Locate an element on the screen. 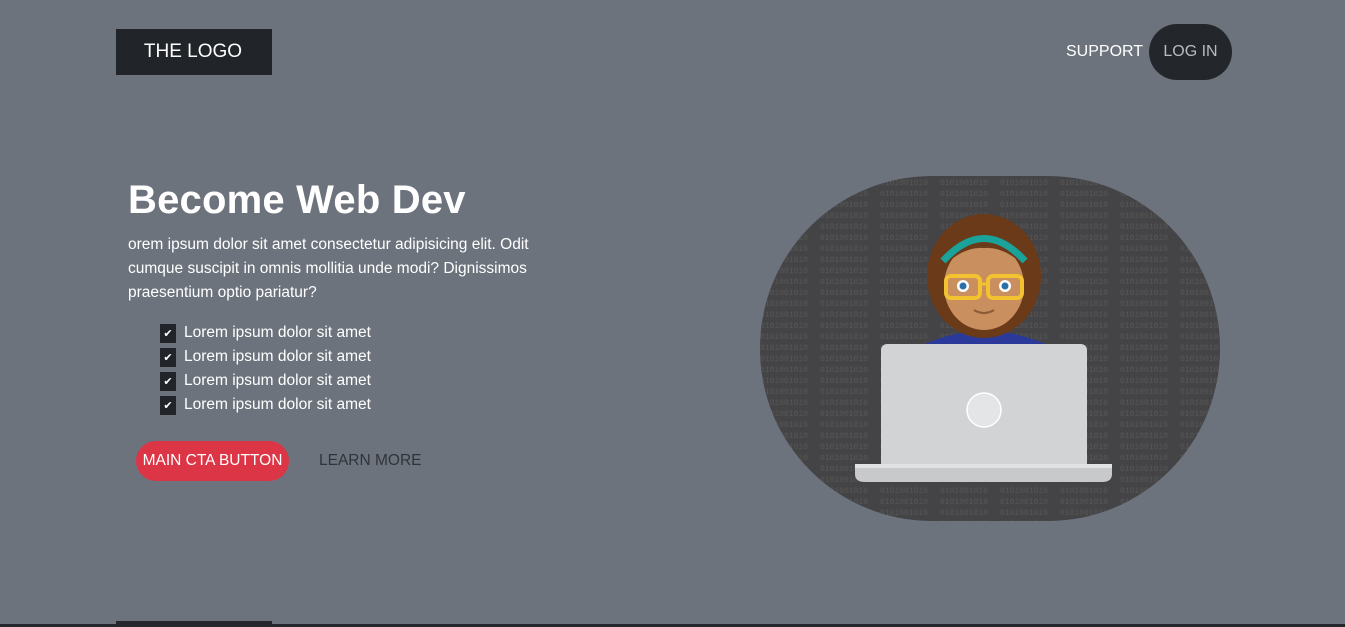  learn-more-link: LEARN MORE is located at coordinates (370, 461).